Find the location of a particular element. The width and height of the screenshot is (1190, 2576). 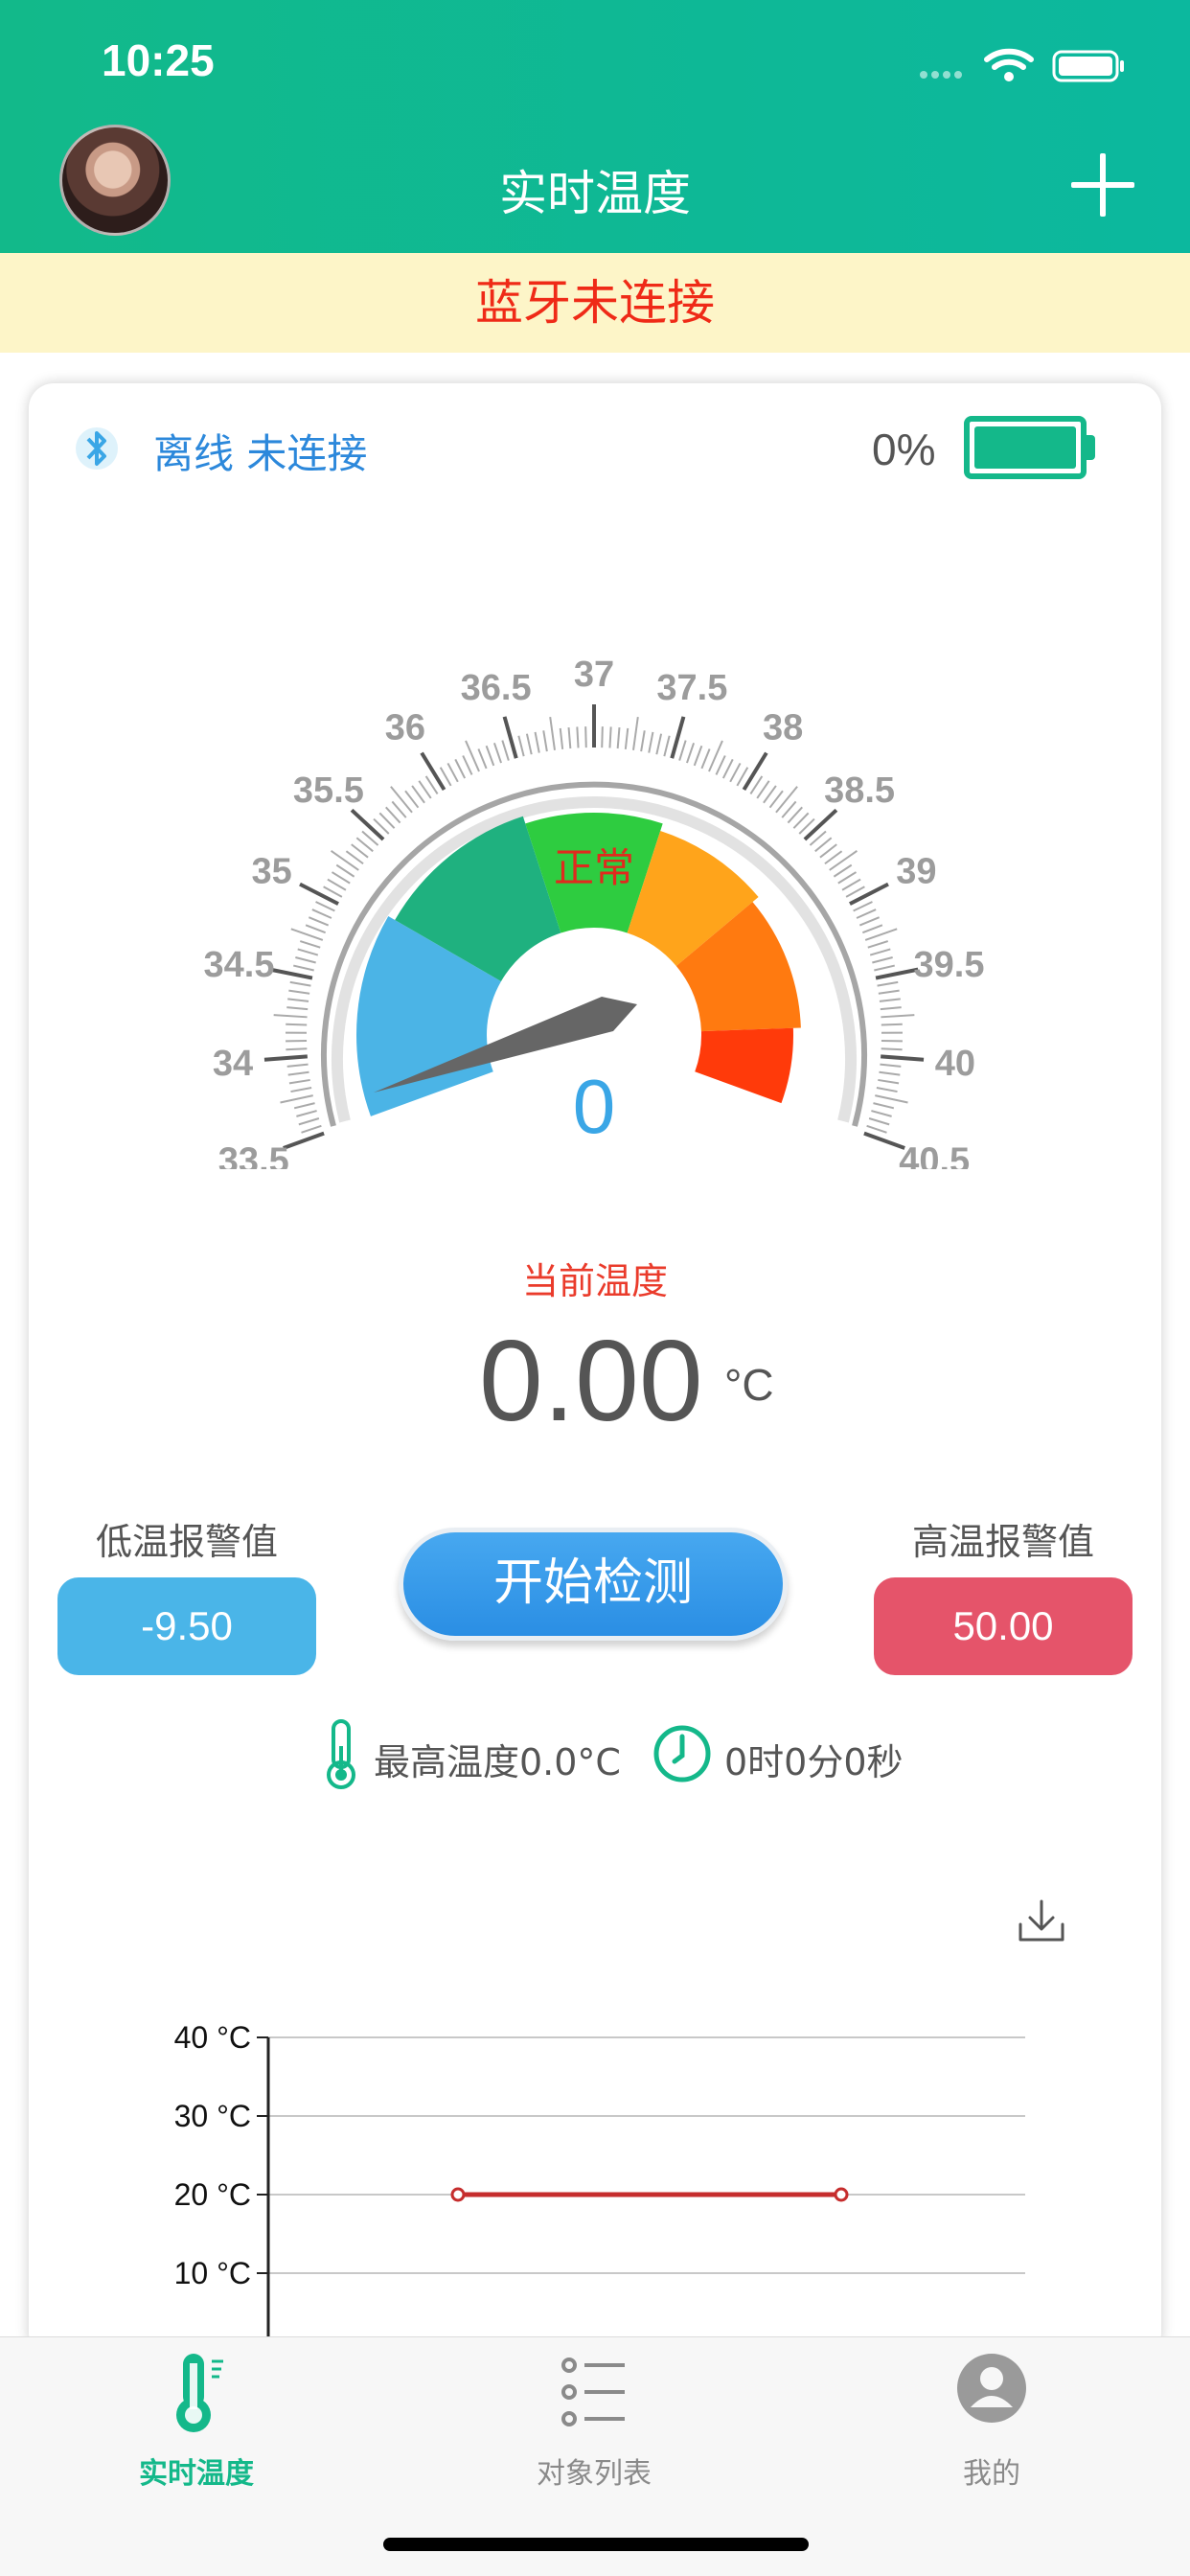

chart-y-tick-label: 40 °C is located at coordinates (213, 2037).